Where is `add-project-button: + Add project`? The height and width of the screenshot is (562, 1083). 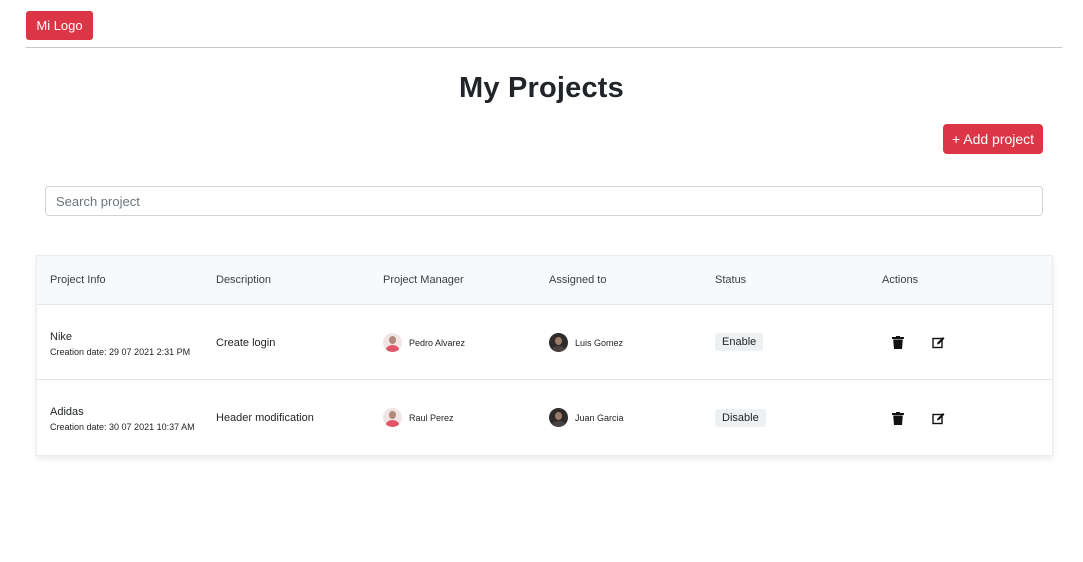
add-project-button: + Add project is located at coordinates (993, 139).